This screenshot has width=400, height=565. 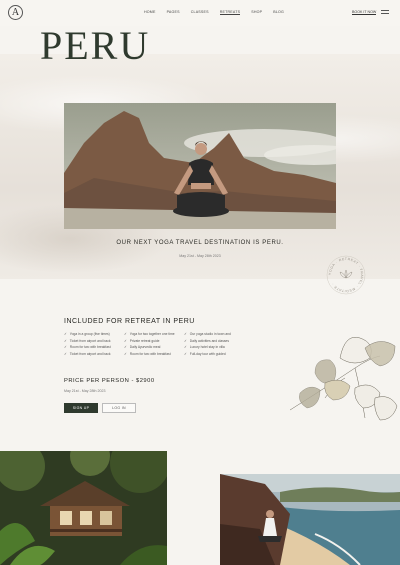 I want to click on badge-text: YOGA · RETREAT · TRAVEL · MEDITATE ·, so click(x=345, y=275).